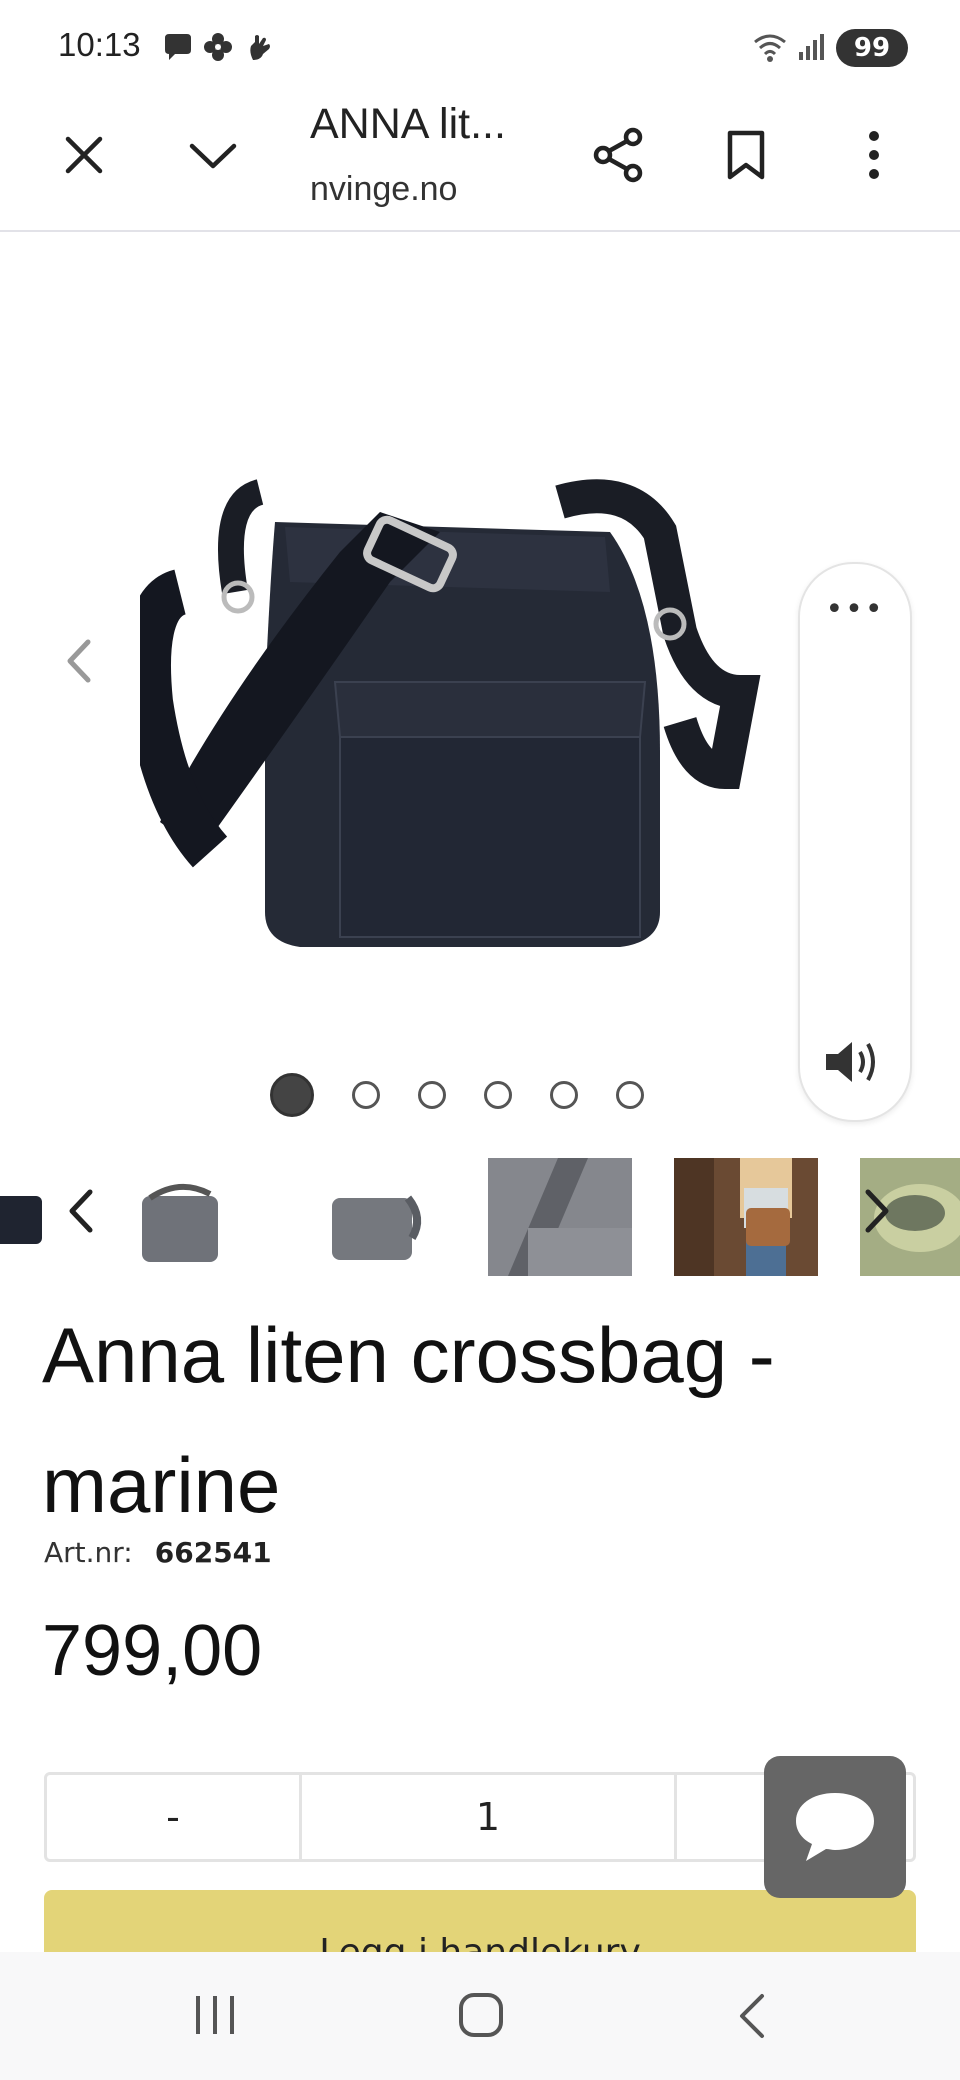 This screenshot has width=960, height=2080. What do you see at coordinates (79, 663) in the screenshot?
I see `gallery-prev-icon` at bounding box center [79, 663].